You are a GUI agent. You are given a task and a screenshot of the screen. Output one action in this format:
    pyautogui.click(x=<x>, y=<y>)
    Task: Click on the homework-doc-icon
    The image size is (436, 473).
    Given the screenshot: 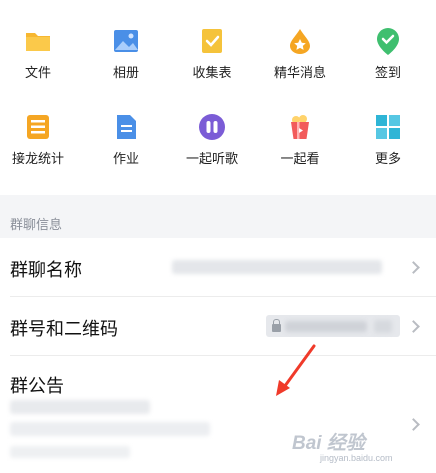 What is the action you would take?
    pyautogui.click(x=126, y=127)
    